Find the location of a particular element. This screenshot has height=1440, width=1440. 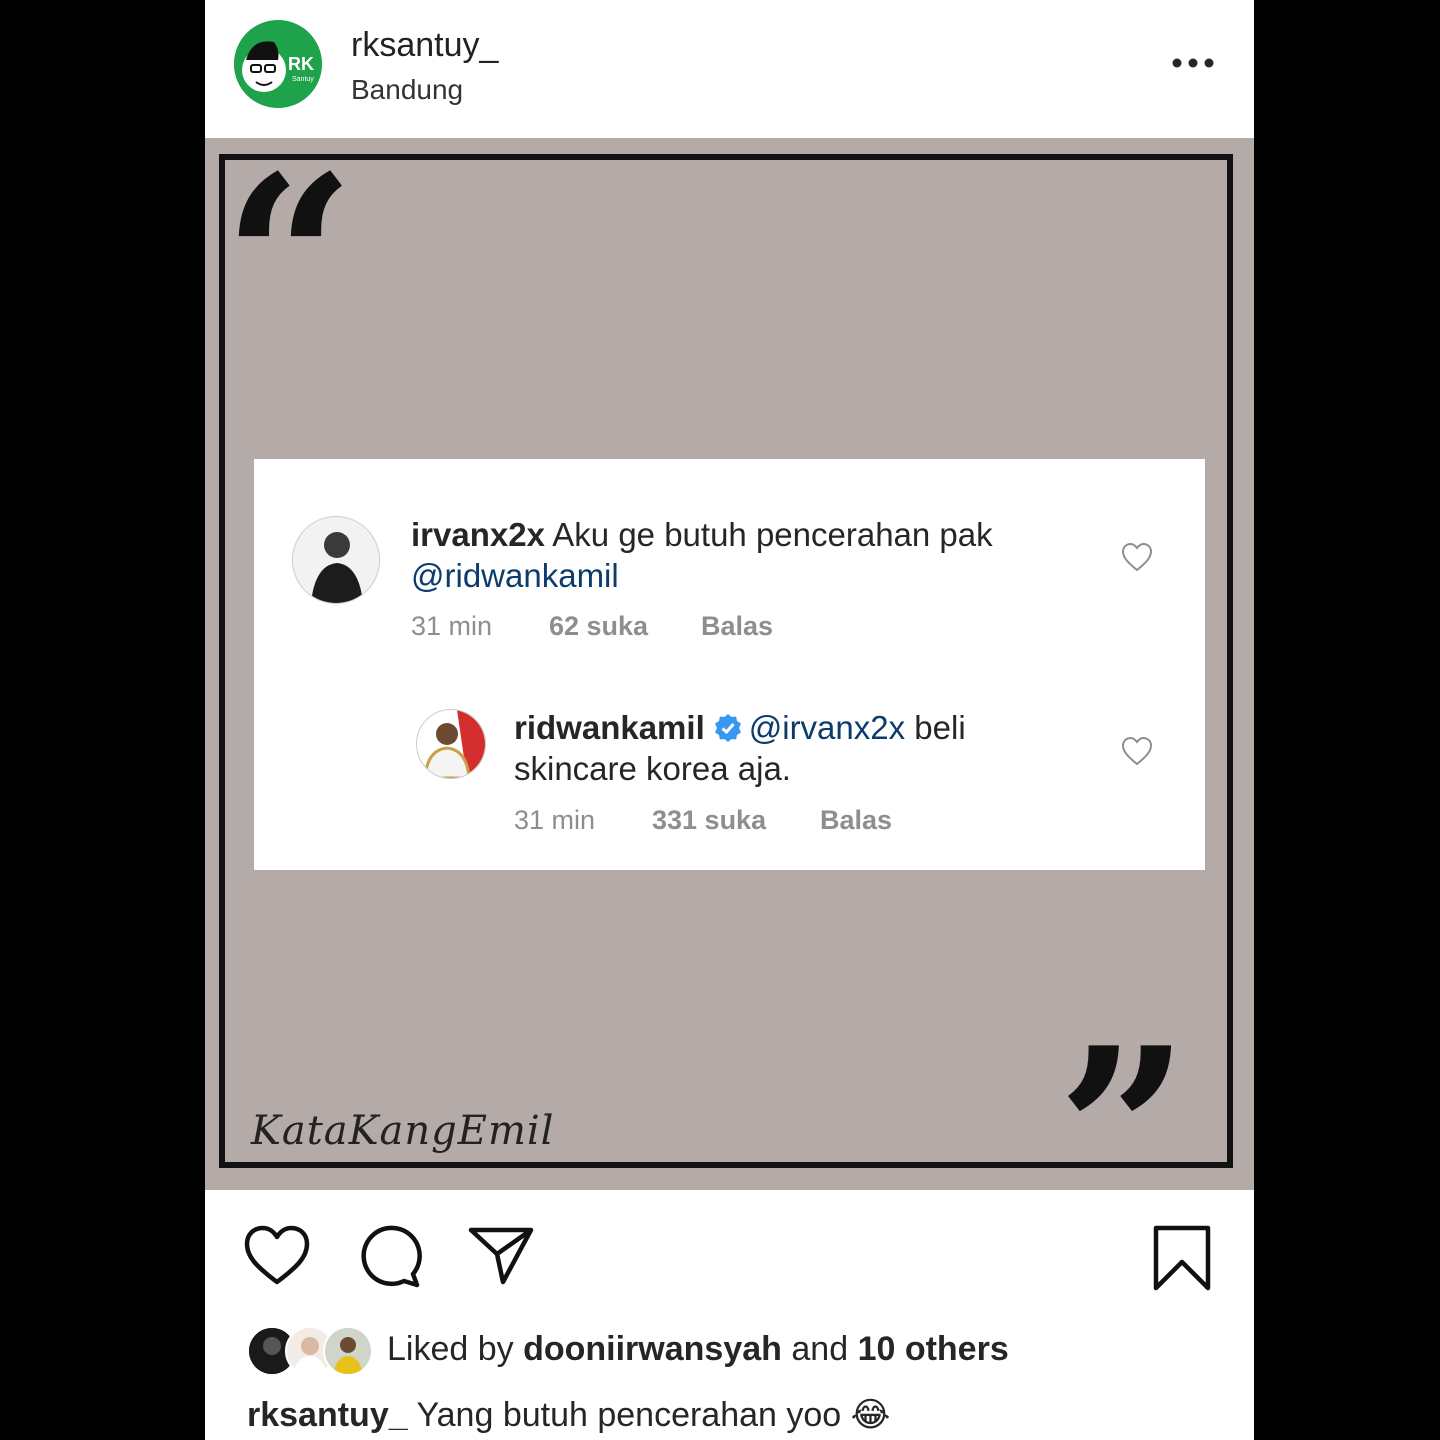

comment-bubble-icon is located at coordinates (390, 1256).